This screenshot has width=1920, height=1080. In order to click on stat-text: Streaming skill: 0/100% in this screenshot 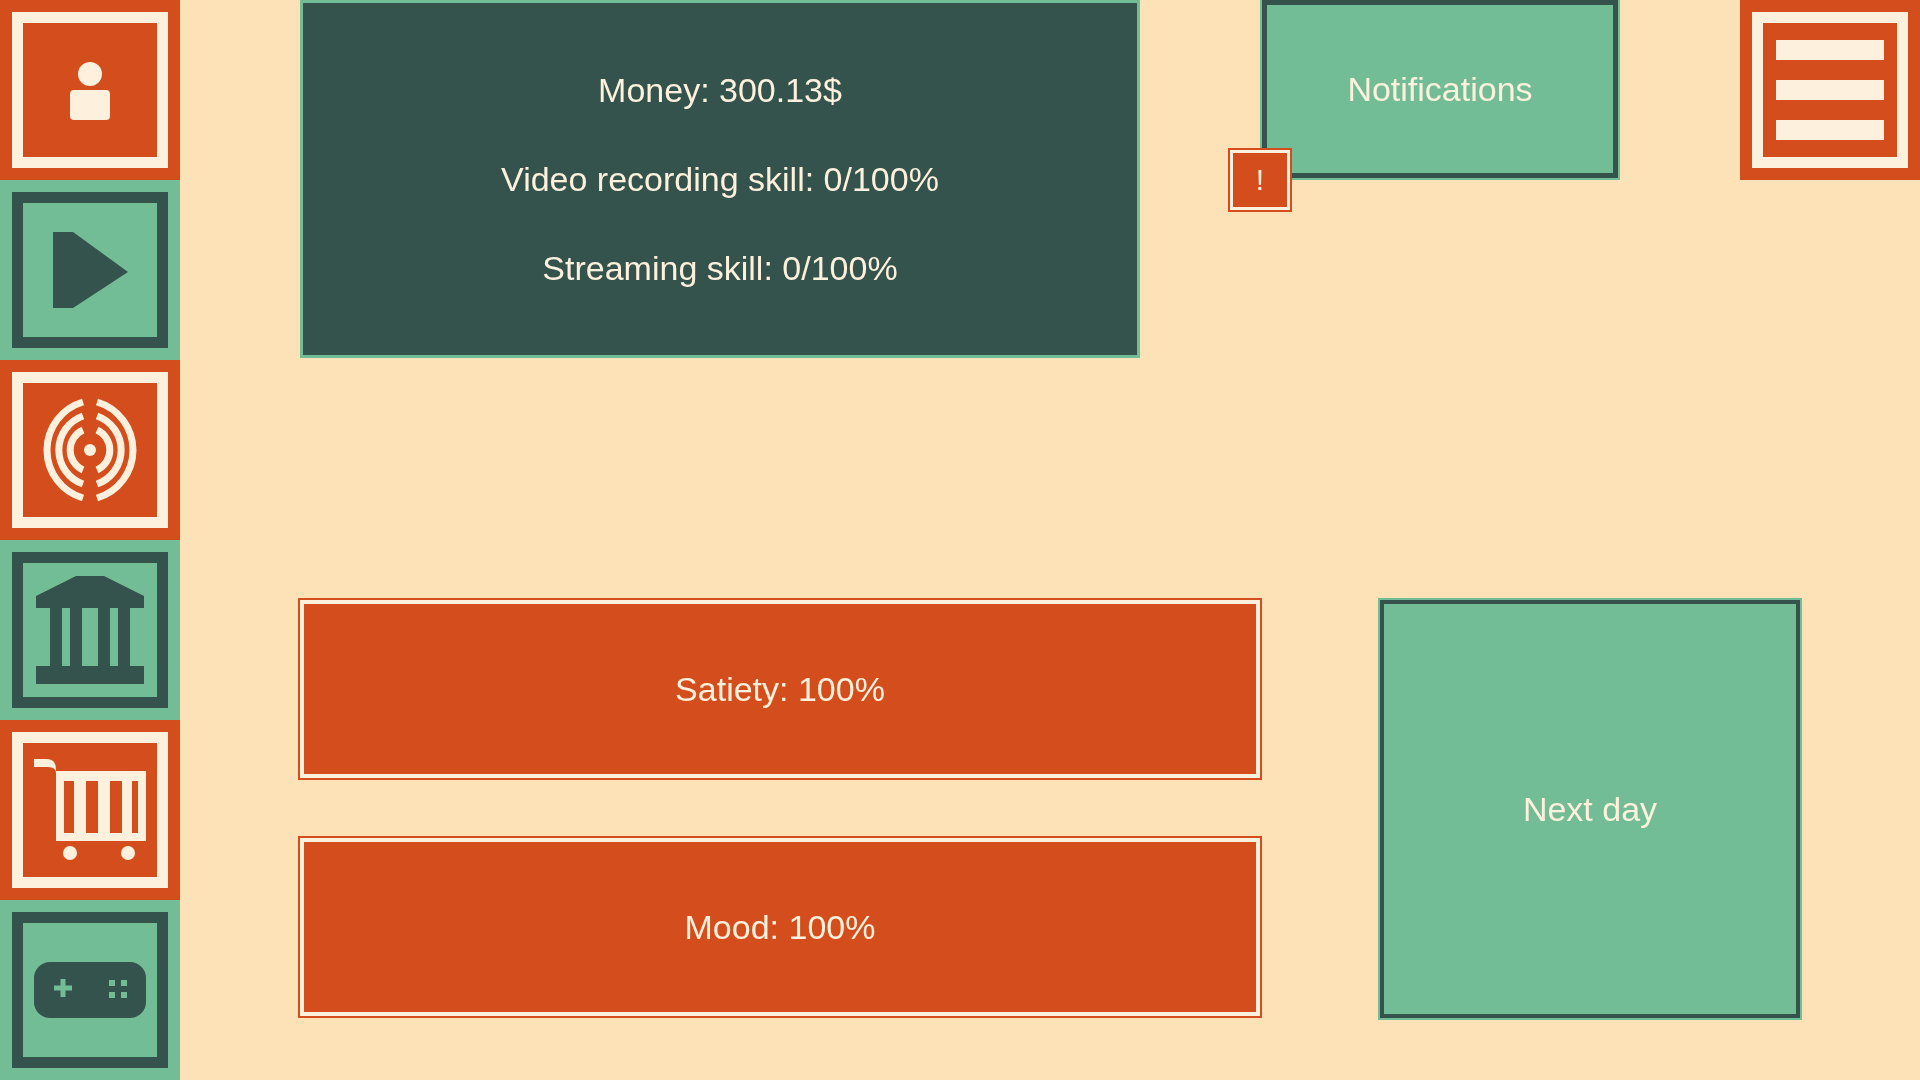, I will do `click(720, 268)`.